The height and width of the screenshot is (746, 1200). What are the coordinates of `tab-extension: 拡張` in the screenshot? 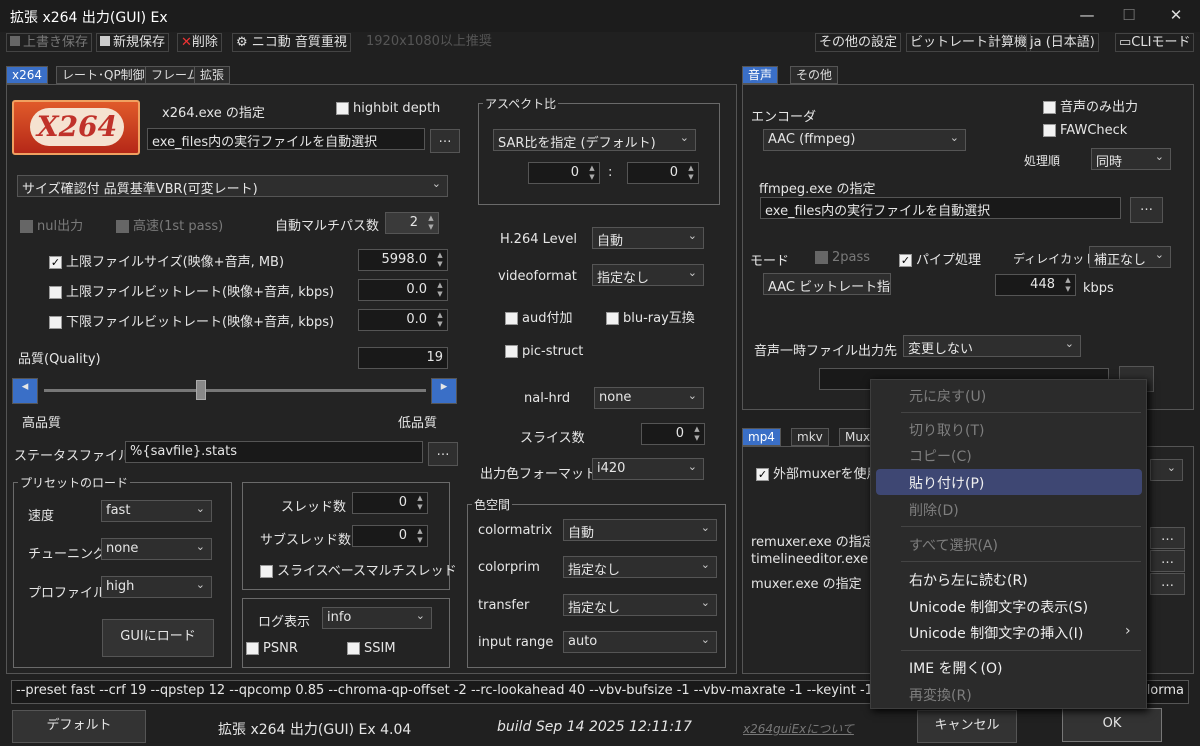 It's located at (212, 75).